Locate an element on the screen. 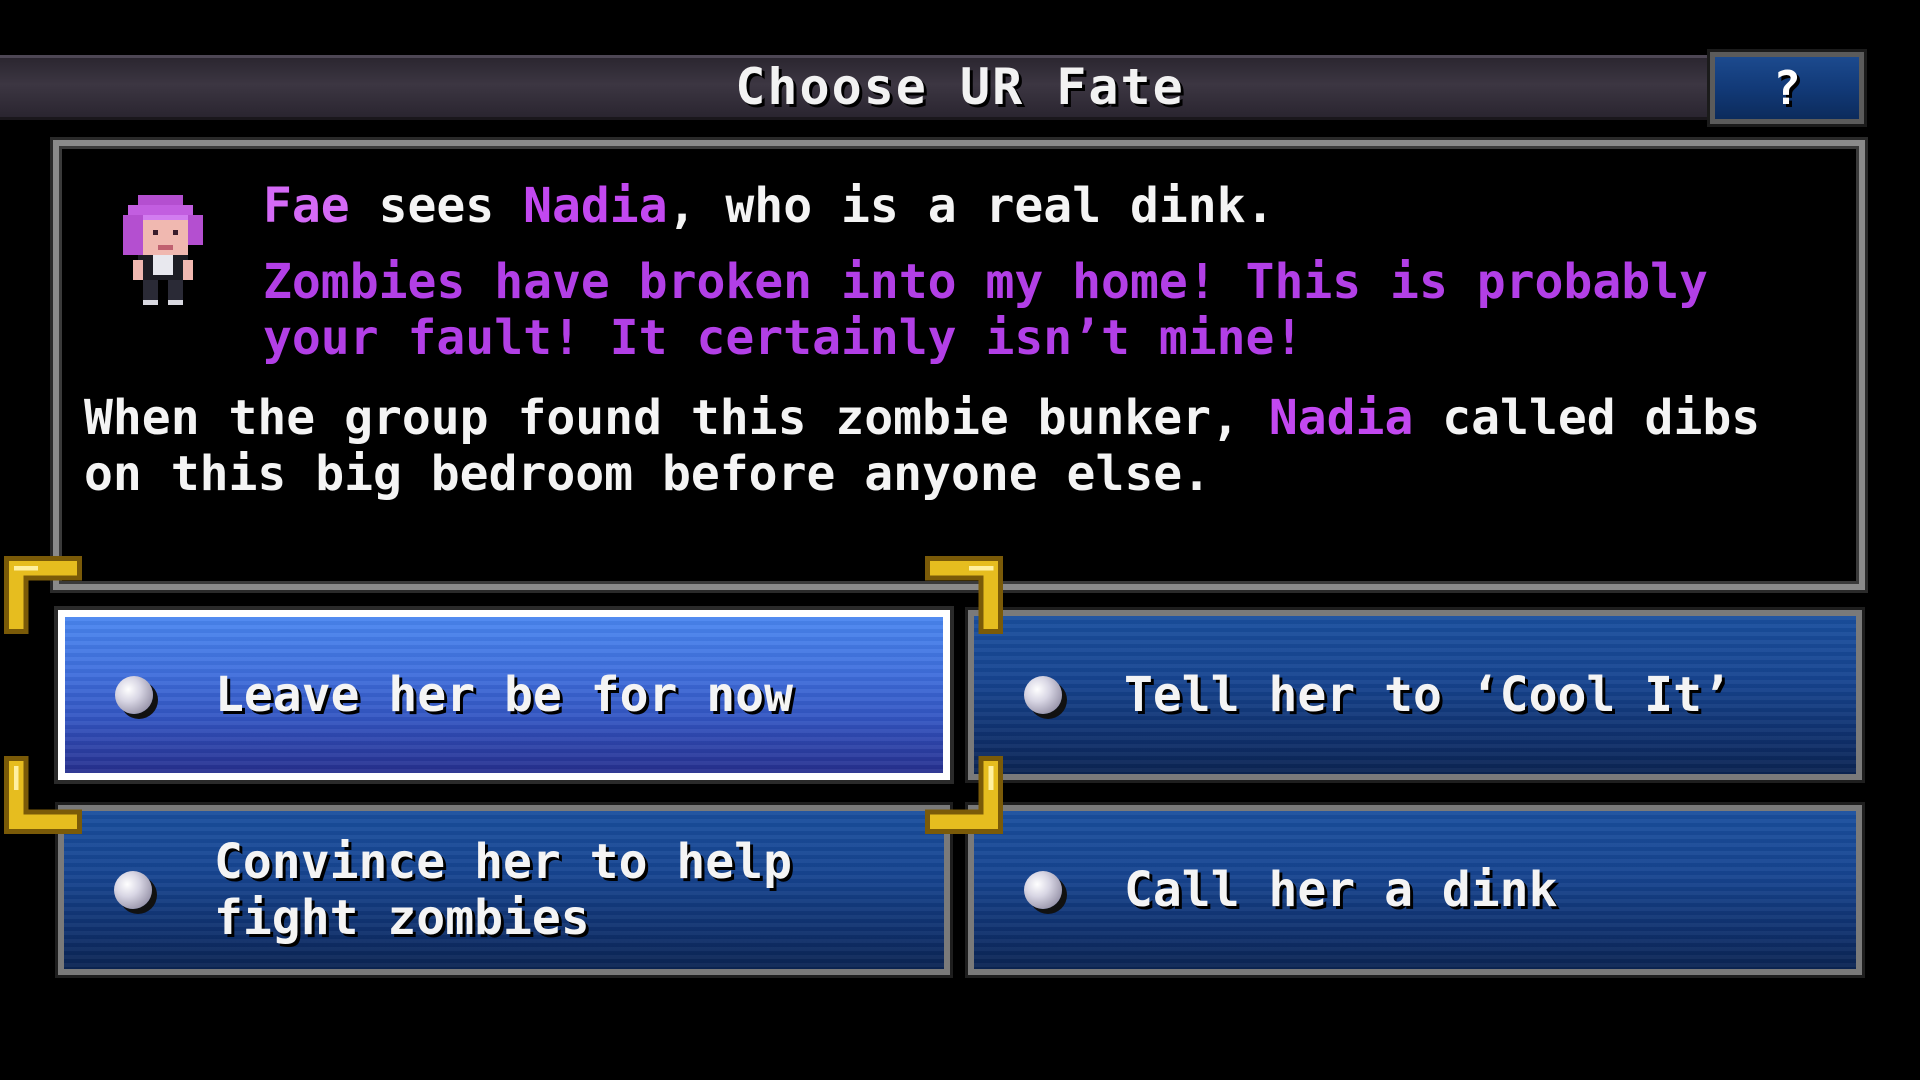 The width and height of the screenshot is (1920, 1080). target-name: Nadia is located at coordinates (595, 206).